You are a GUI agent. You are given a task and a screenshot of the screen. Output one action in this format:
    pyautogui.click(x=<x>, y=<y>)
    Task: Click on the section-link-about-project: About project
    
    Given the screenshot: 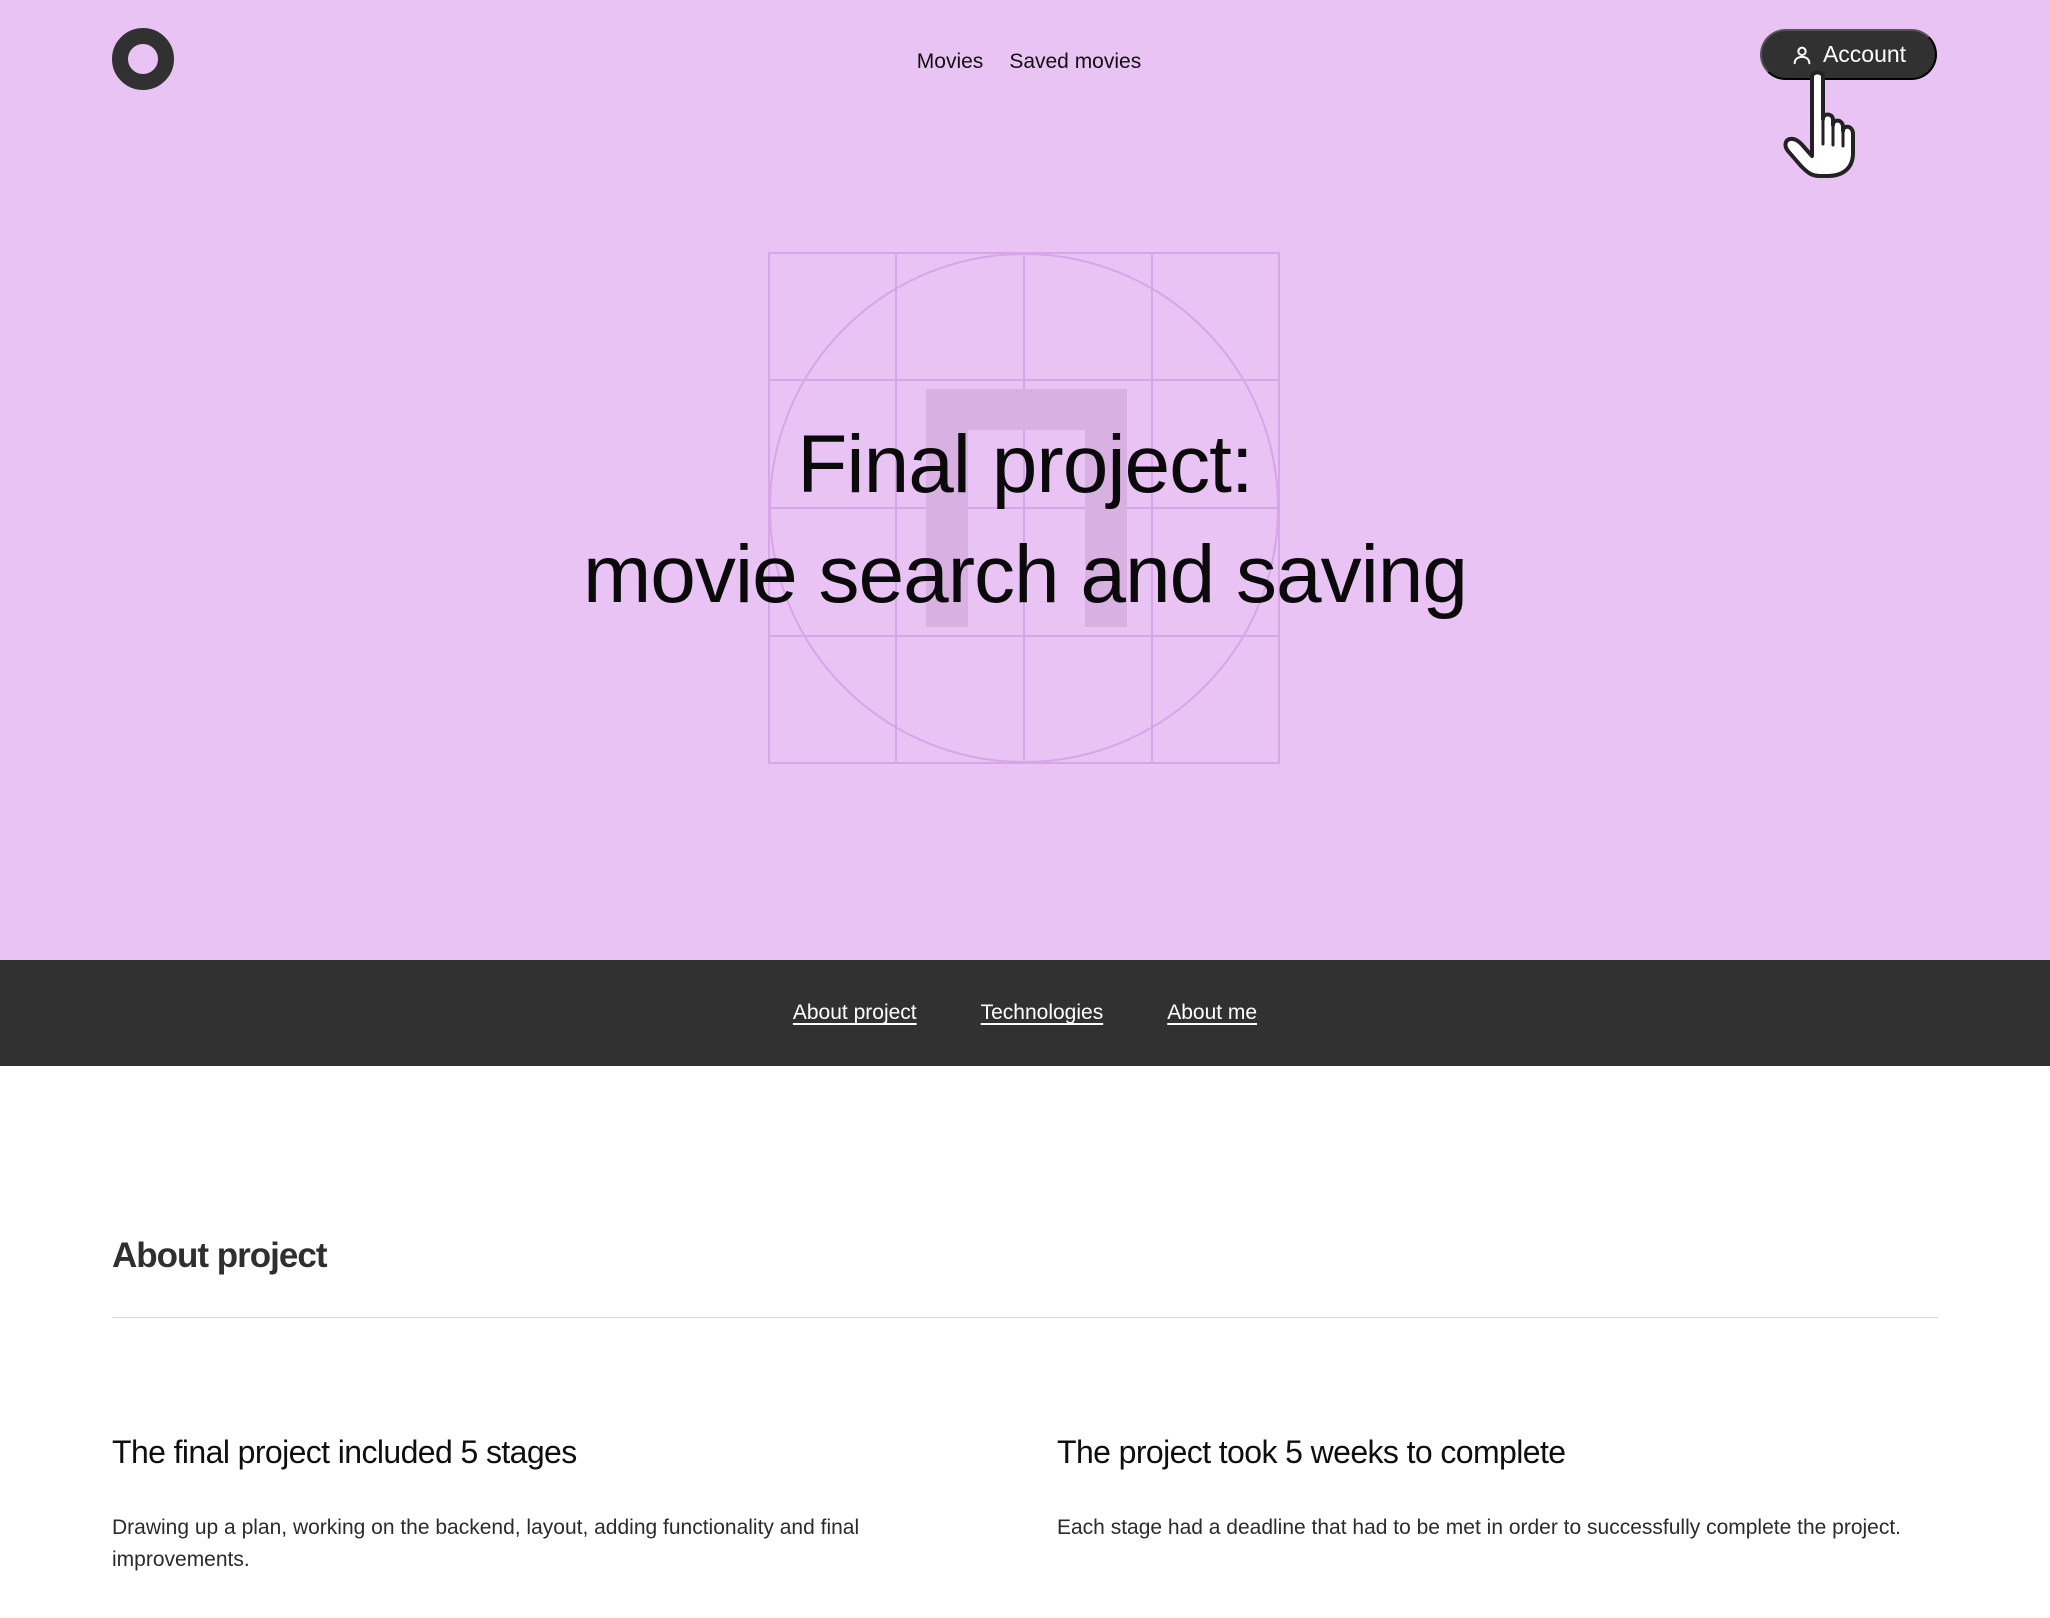 What is the action you would take?
    pyautogui.click(x=855, y=1013)
    